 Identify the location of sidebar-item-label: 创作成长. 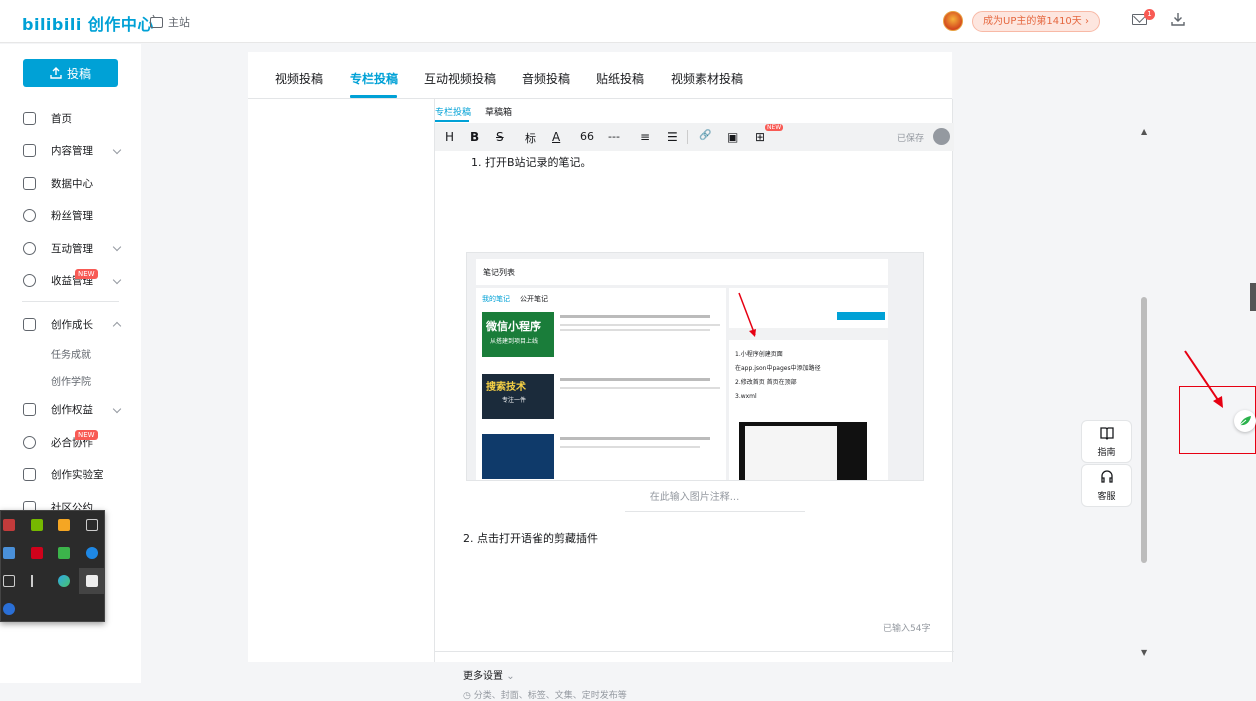
(72, 324).